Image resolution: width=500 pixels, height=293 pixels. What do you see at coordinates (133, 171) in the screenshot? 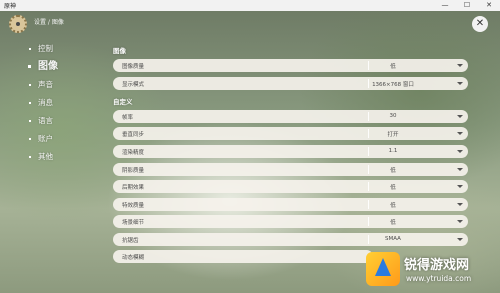
I see `setting-label: 阴影质量` at bounding box center [133, 171].